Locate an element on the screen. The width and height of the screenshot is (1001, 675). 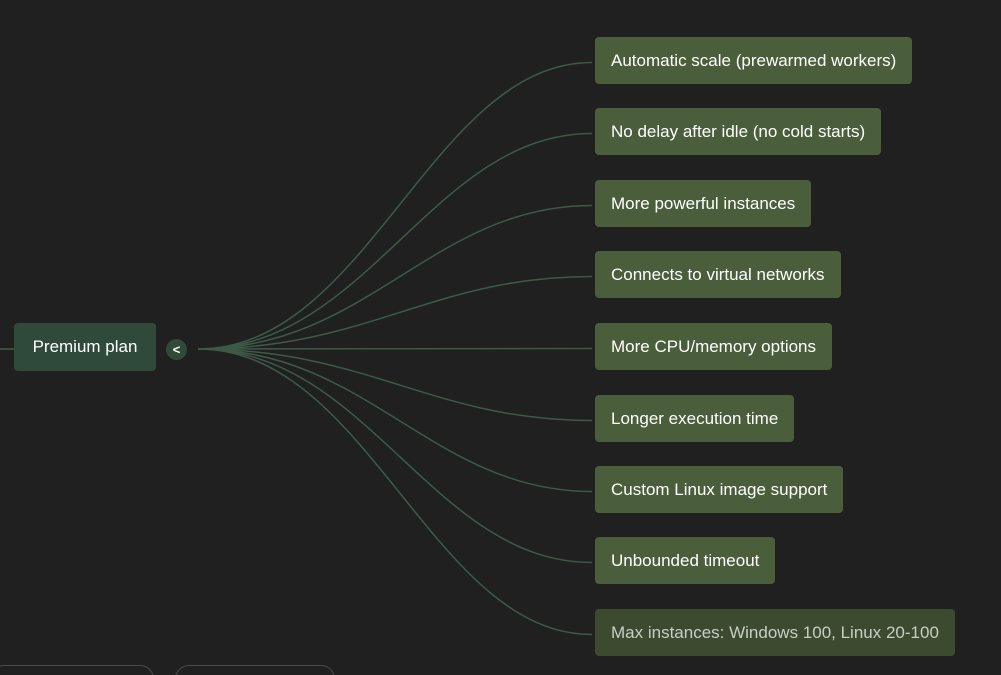
root-node-label: Premium plan is located at coordinates (85, 346).